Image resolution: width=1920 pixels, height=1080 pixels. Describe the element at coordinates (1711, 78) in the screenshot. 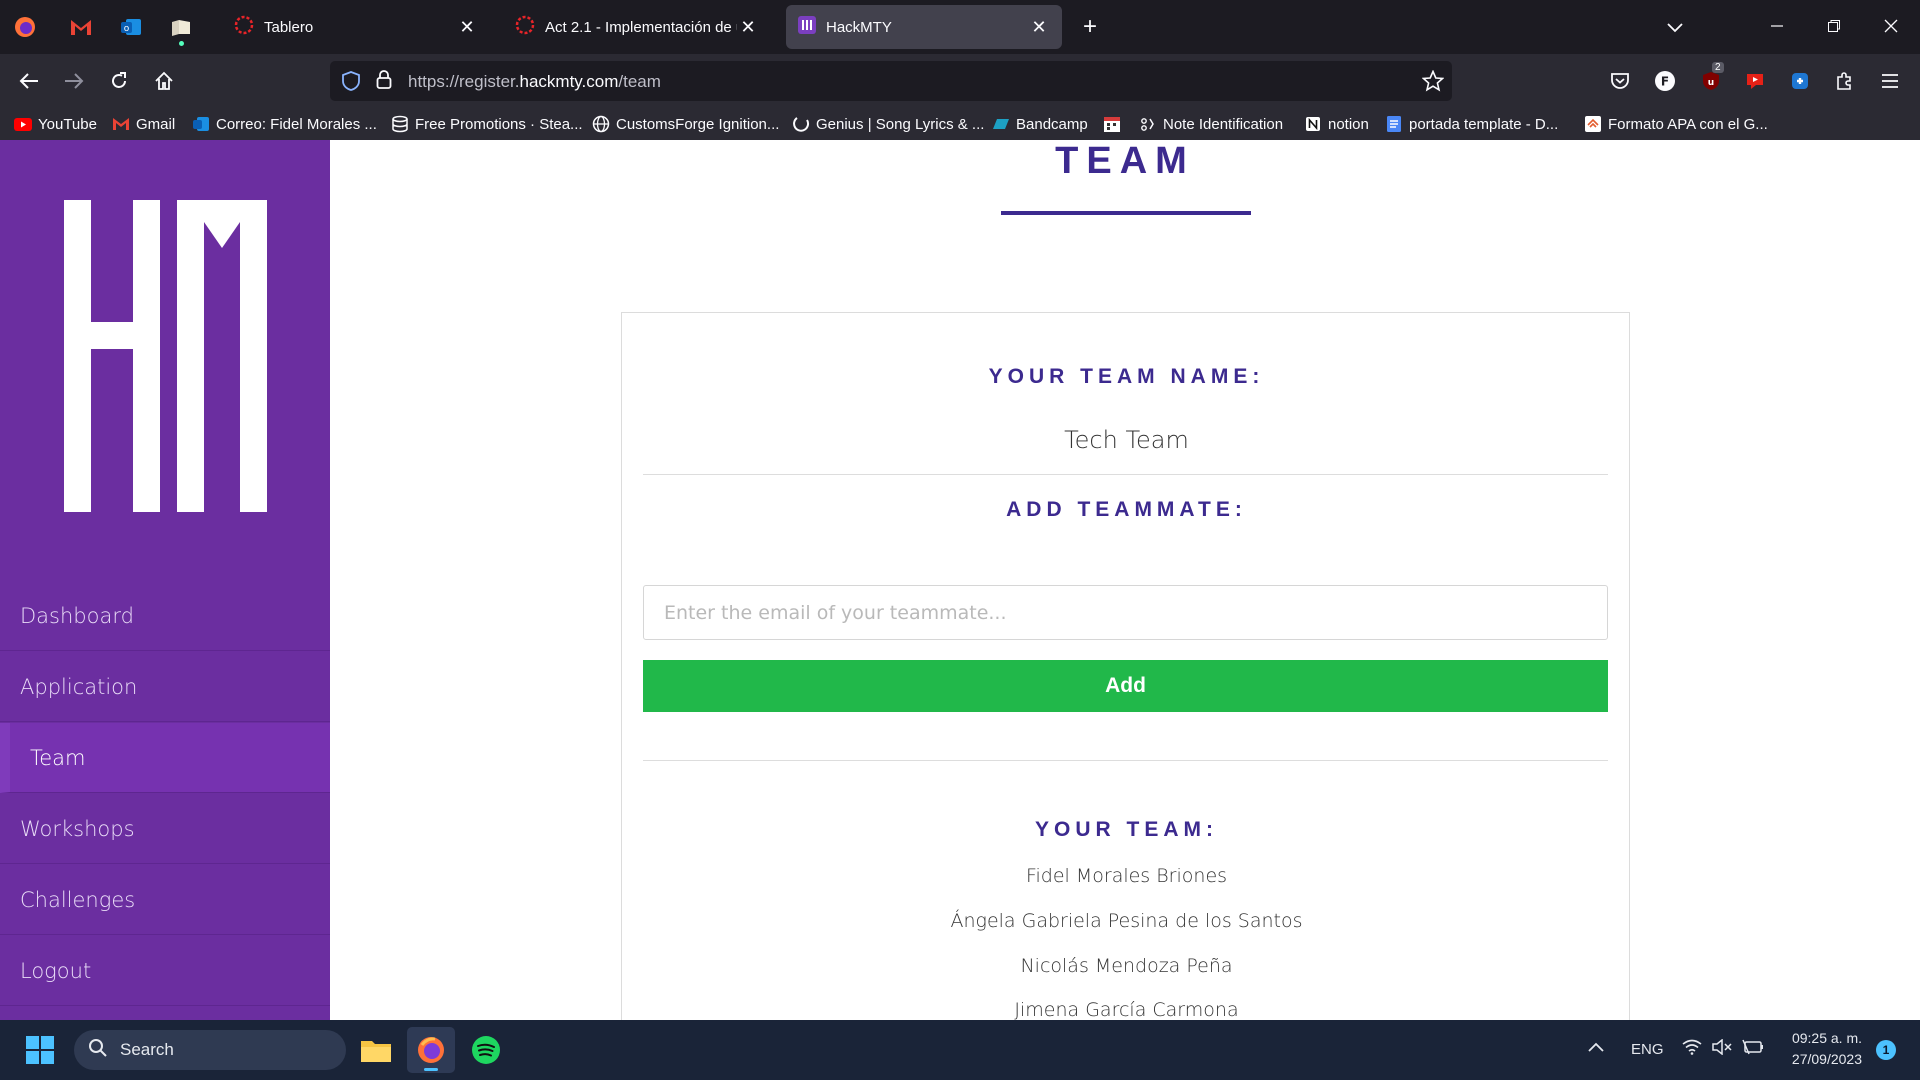

I see `ublock-origin-icon: u 2` at that location.